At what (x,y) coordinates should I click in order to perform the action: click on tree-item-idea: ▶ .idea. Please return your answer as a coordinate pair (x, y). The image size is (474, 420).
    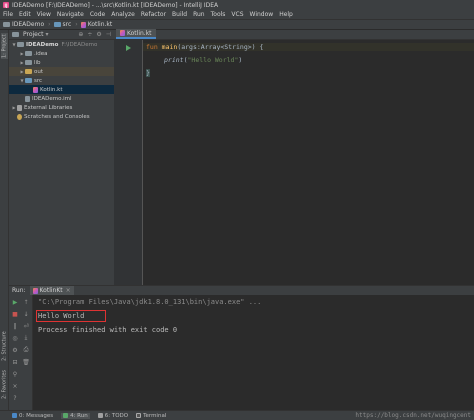
    Looking at the image, I should click on (61, 53).